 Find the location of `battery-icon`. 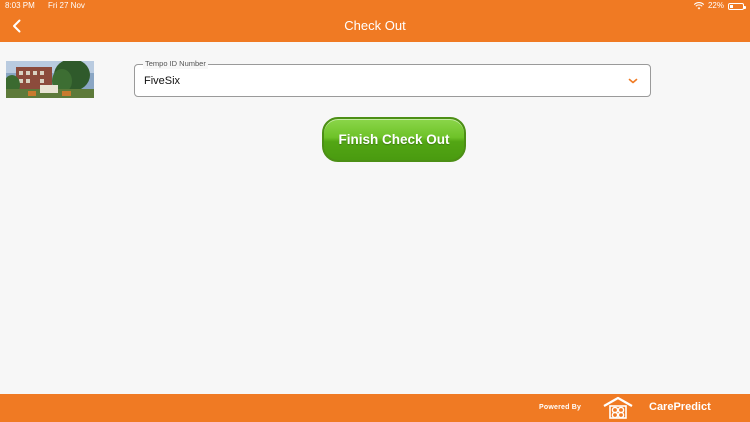

battery-icon is located at coordinates (737, 6).